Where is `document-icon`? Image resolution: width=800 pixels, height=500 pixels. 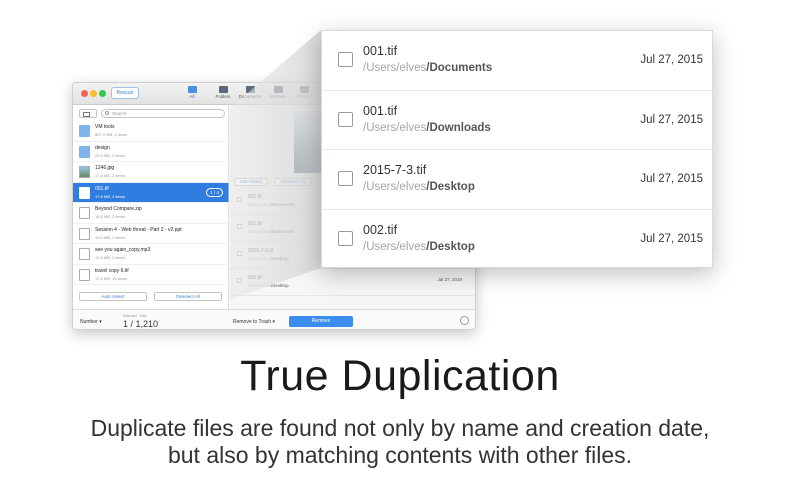 document-icon is located at coordinates (250, 89).